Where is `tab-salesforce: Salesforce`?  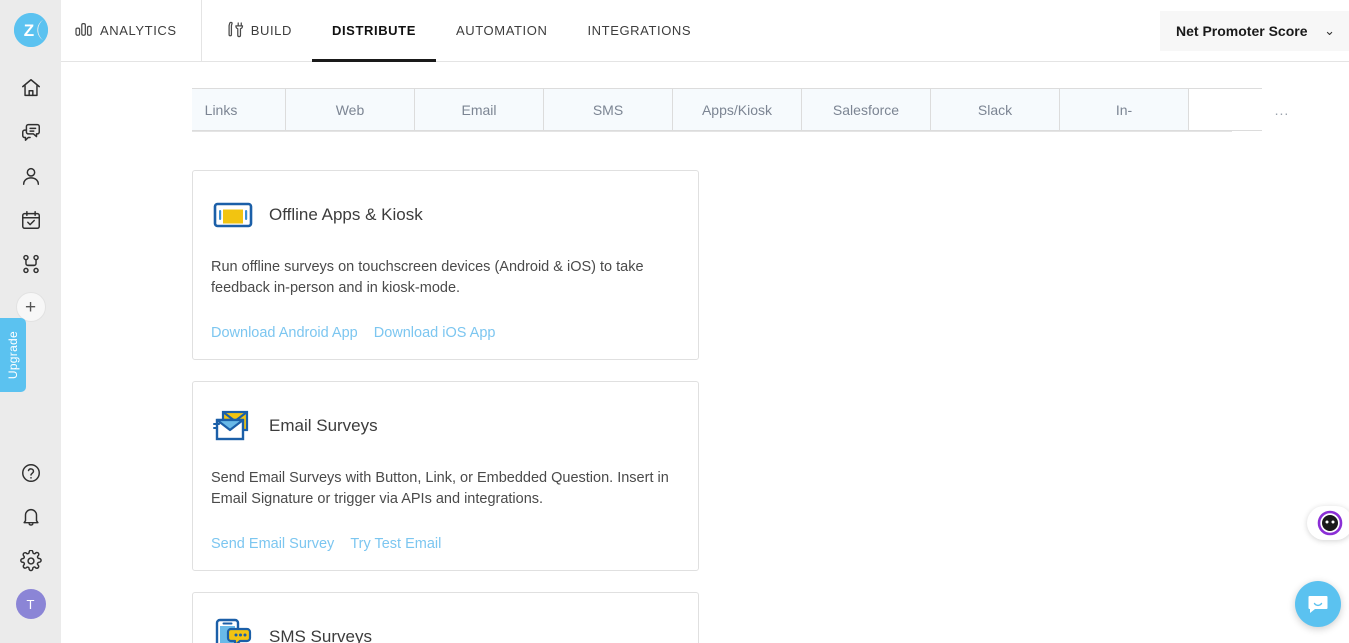
tab-salesforce: Salesforce is located at coordinates (866, 109).